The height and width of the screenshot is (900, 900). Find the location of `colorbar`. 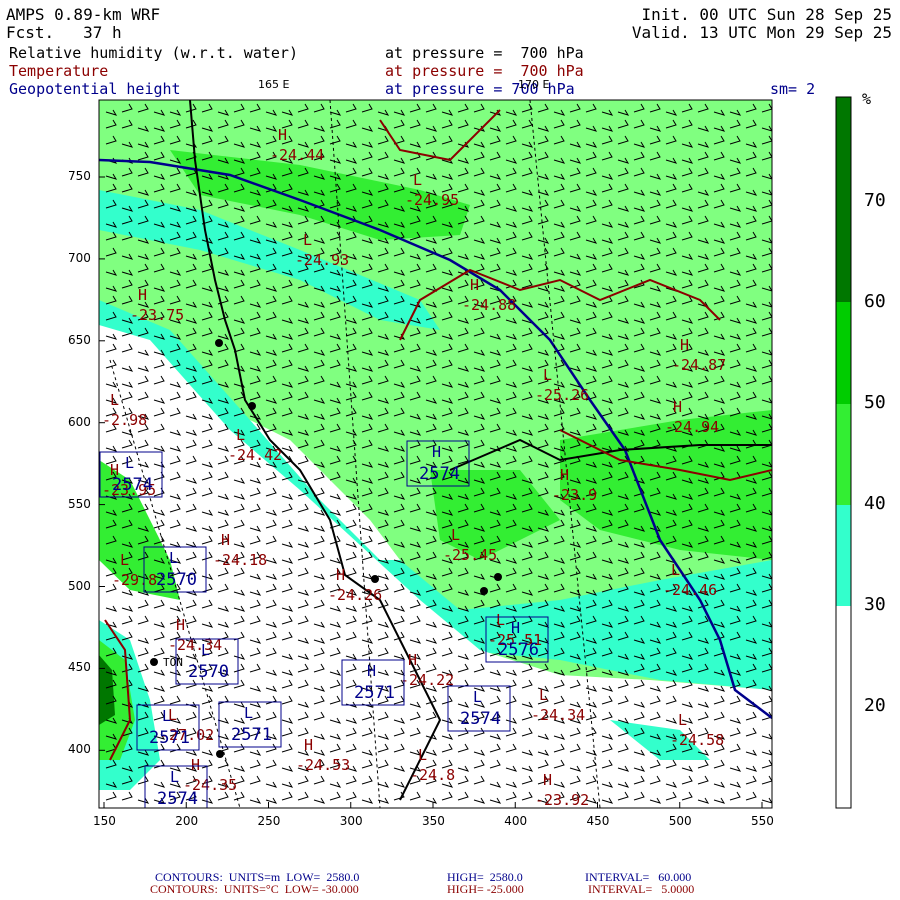

colorbar is located at coordinates (843, 452).